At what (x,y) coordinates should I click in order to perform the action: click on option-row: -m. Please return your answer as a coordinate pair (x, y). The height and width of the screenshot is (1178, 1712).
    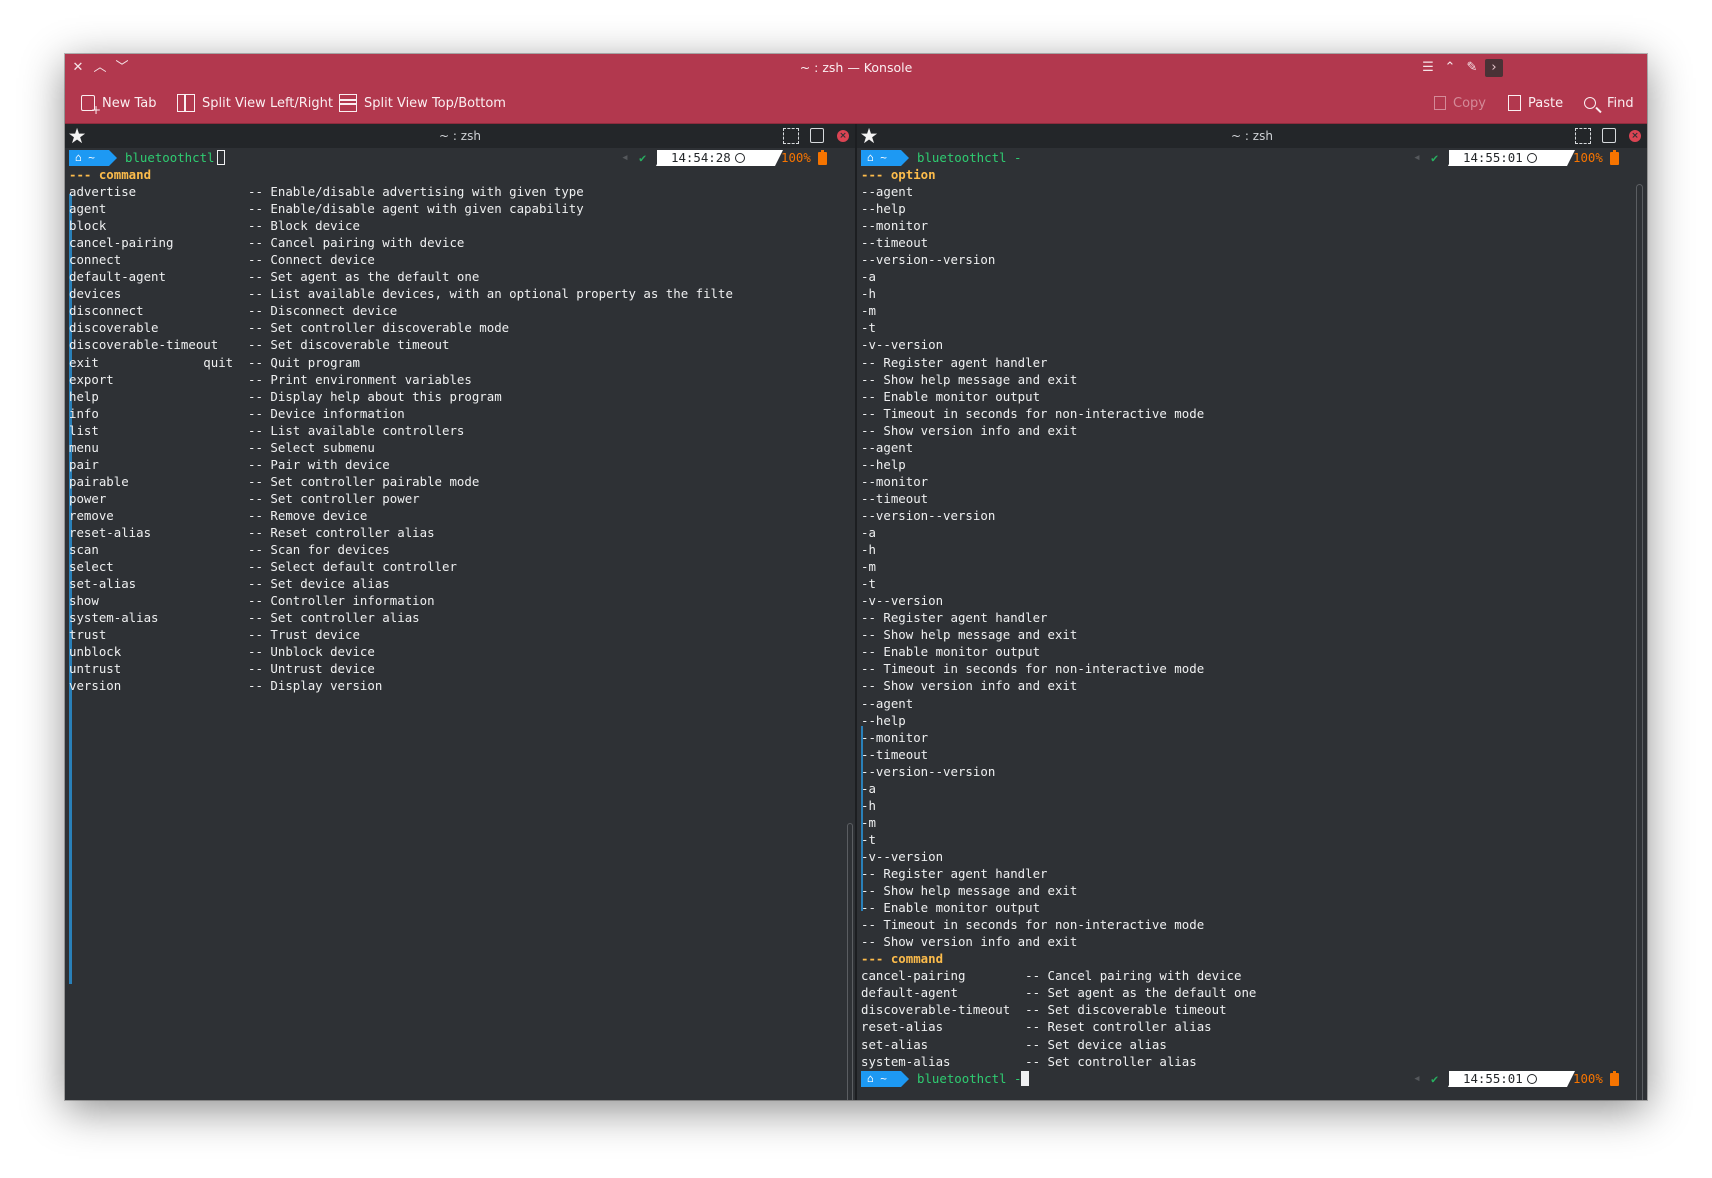
    Looking at the image, I should click on (868, 567).